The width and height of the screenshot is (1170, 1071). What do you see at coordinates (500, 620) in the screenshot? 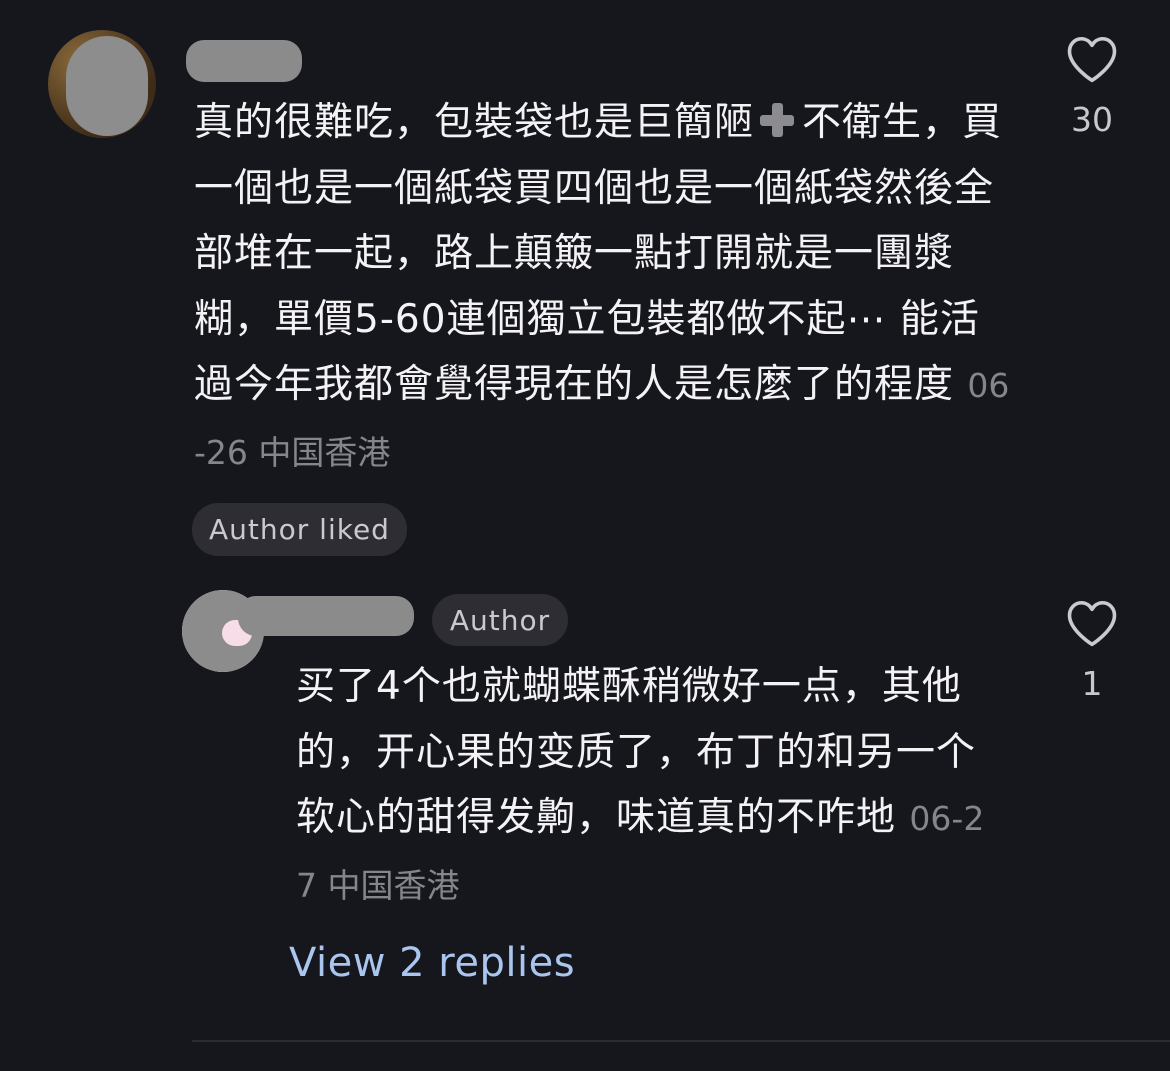
I see `author-tag: Author` at bounding box center [500, 620].